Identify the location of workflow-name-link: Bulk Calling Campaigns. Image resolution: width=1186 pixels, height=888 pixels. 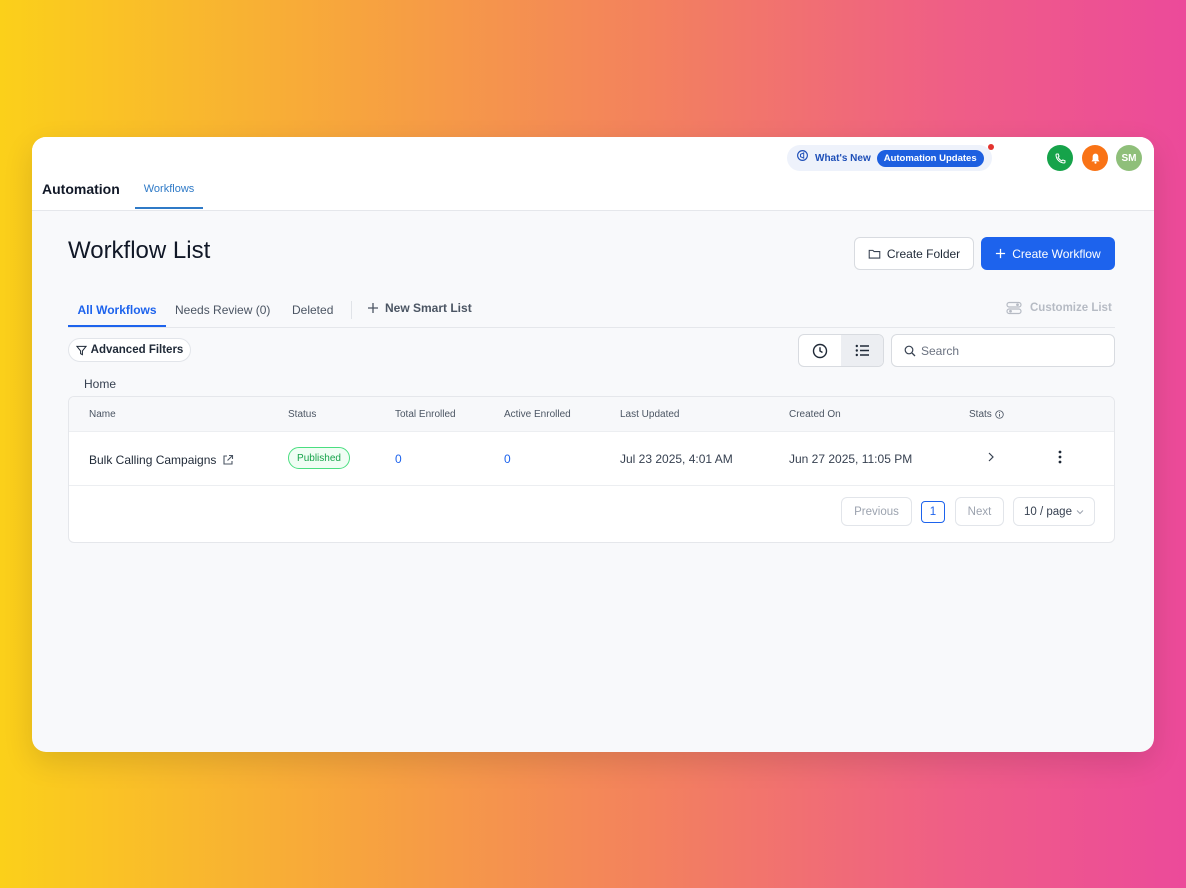
(152, 460).